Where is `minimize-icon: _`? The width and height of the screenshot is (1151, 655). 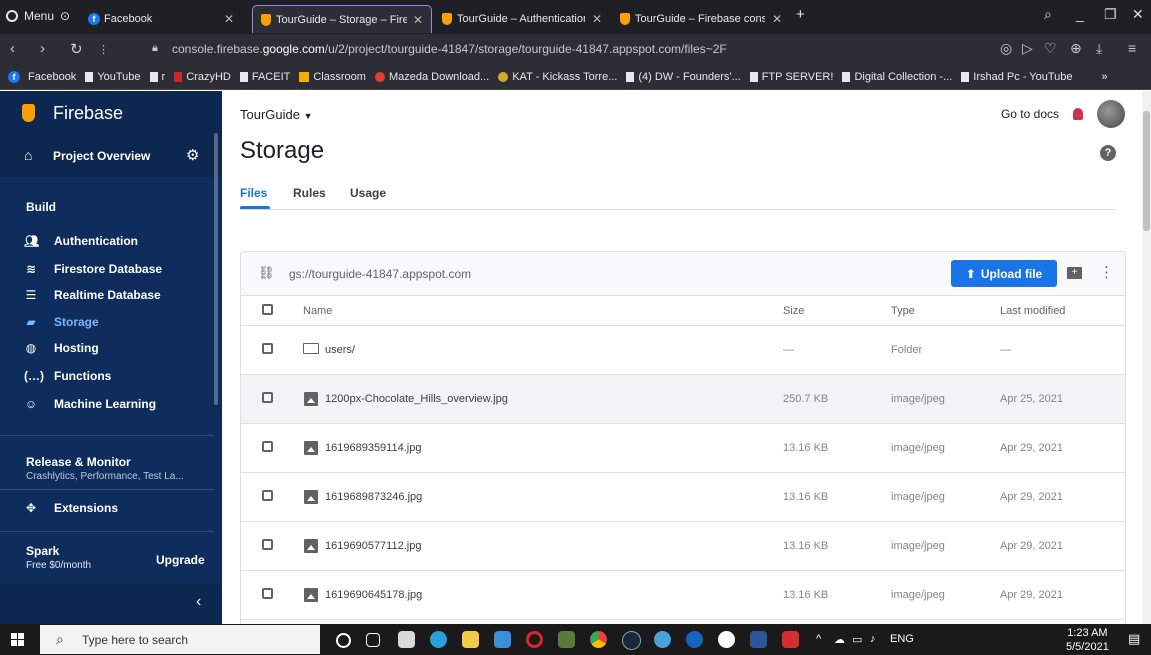
minimize-icon: _ is located at coordinates (1080, 14).